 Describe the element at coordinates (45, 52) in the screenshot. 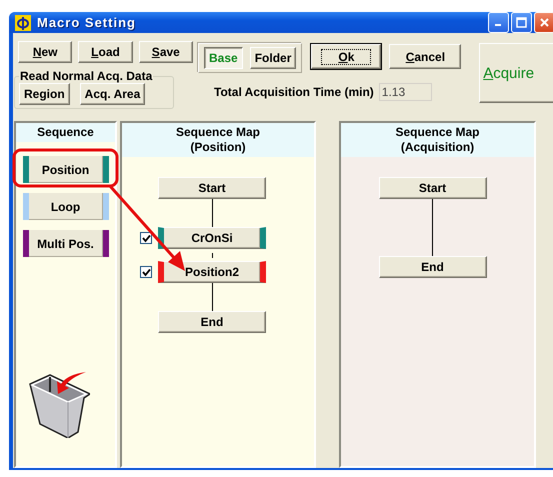

I see `toolbar-button: New` at that location.